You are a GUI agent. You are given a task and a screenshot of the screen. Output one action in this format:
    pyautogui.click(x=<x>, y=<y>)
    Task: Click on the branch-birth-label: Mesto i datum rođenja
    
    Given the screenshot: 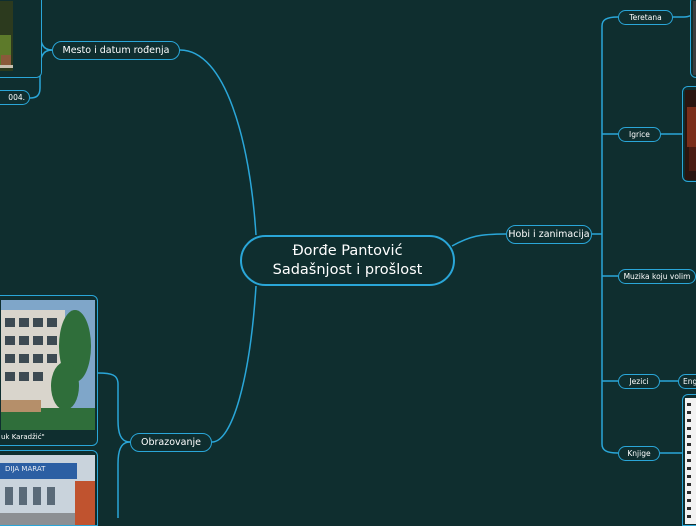 What is the action you would take?
    pyautogui.click(x=116, y=50)
    